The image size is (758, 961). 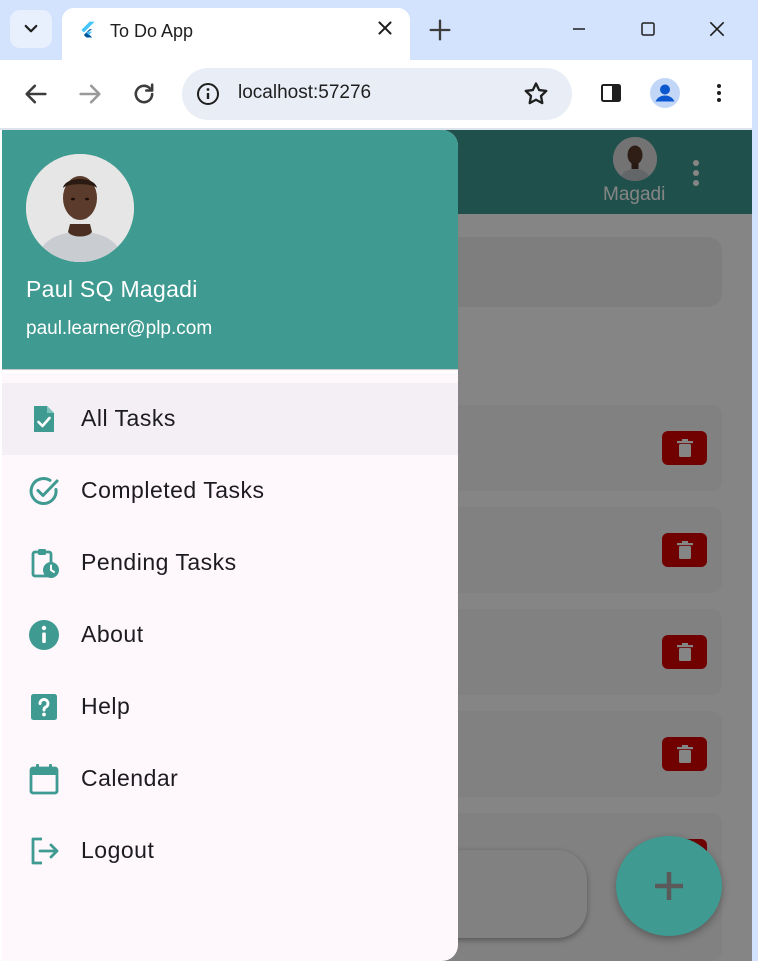 What do you see at coordinates (44, 491) in the screenshot?
I see `check-circle-icon` at bounding box center [44, 491].